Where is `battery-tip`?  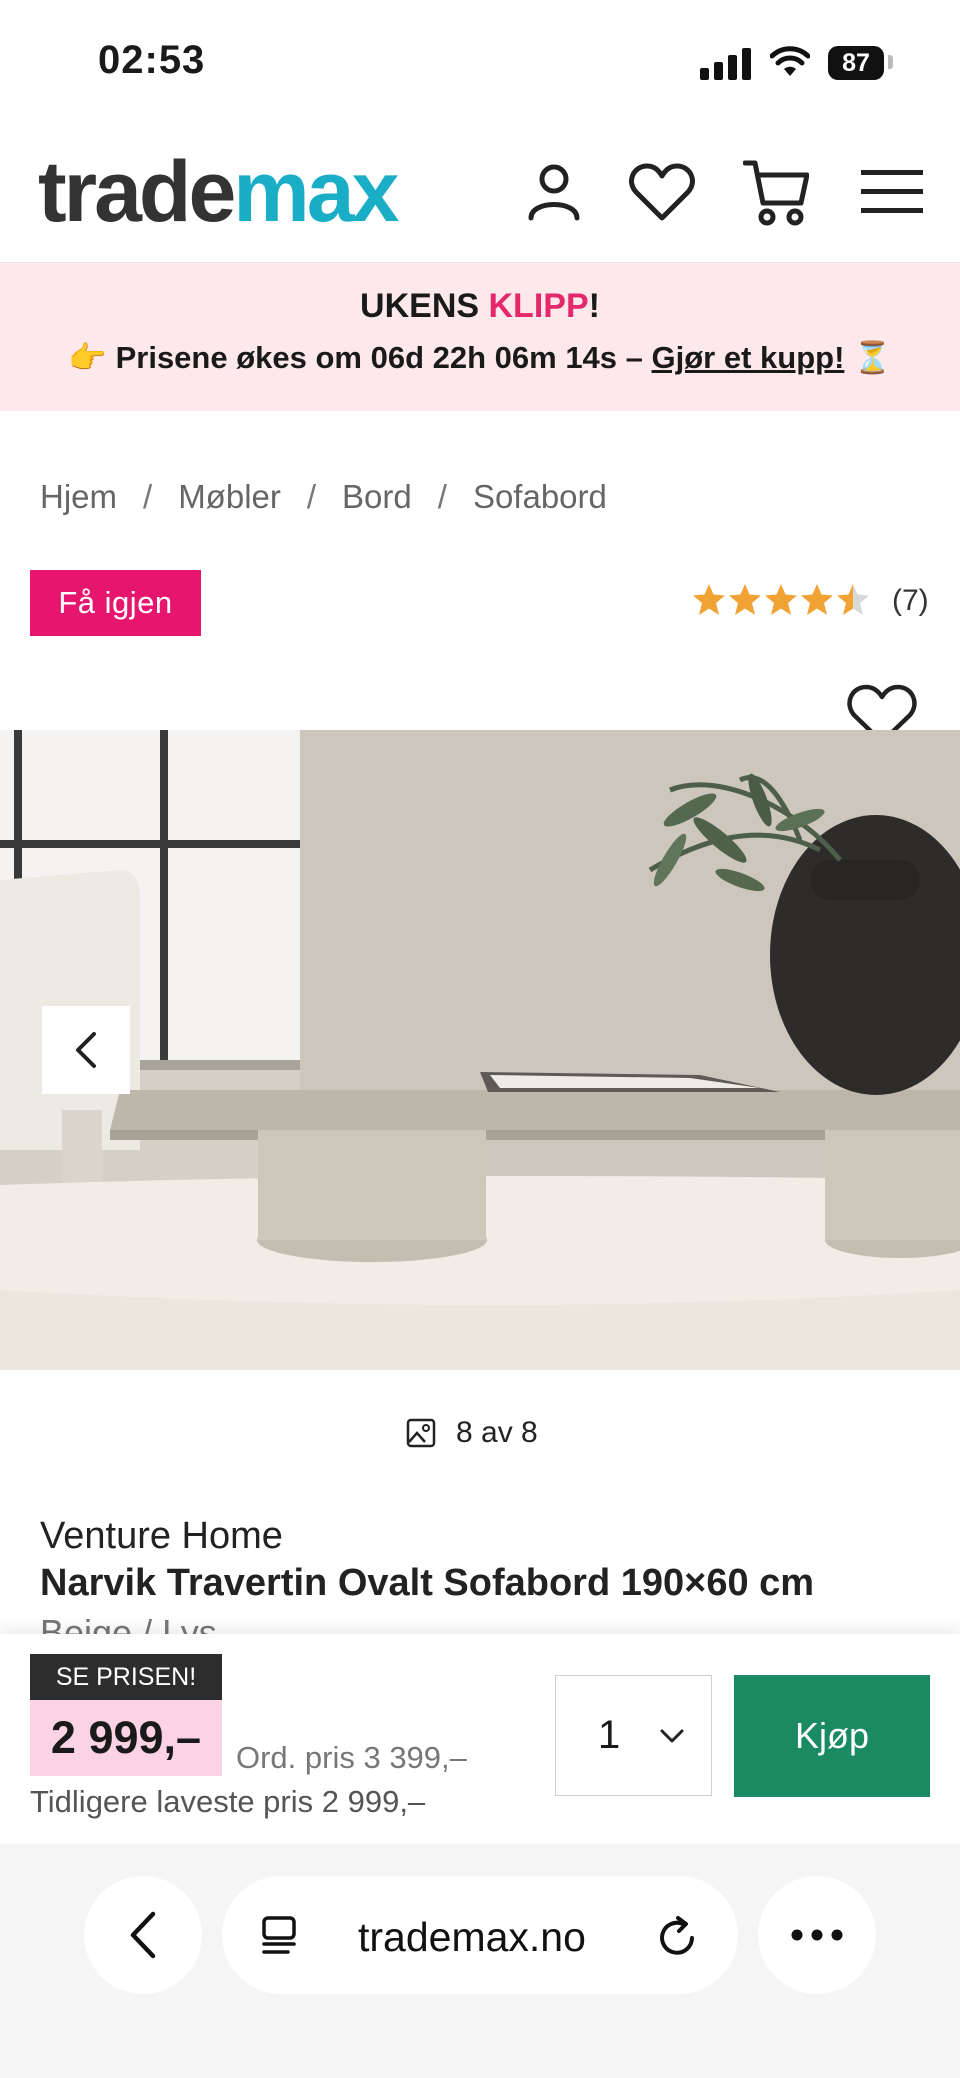 battery-tip is located at coordinates (890, 62).